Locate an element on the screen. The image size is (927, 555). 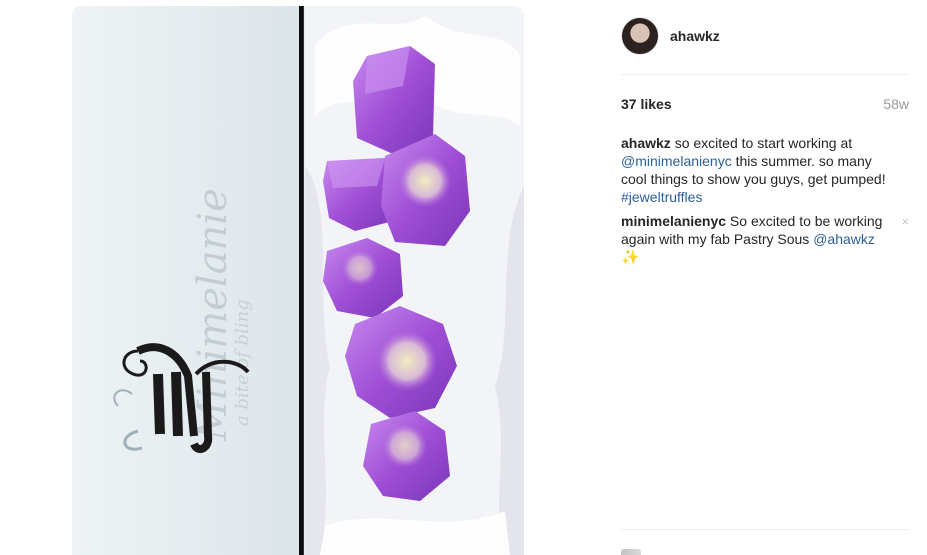
sparkle-emoji: ✨ is located at coordinates (630, 257).